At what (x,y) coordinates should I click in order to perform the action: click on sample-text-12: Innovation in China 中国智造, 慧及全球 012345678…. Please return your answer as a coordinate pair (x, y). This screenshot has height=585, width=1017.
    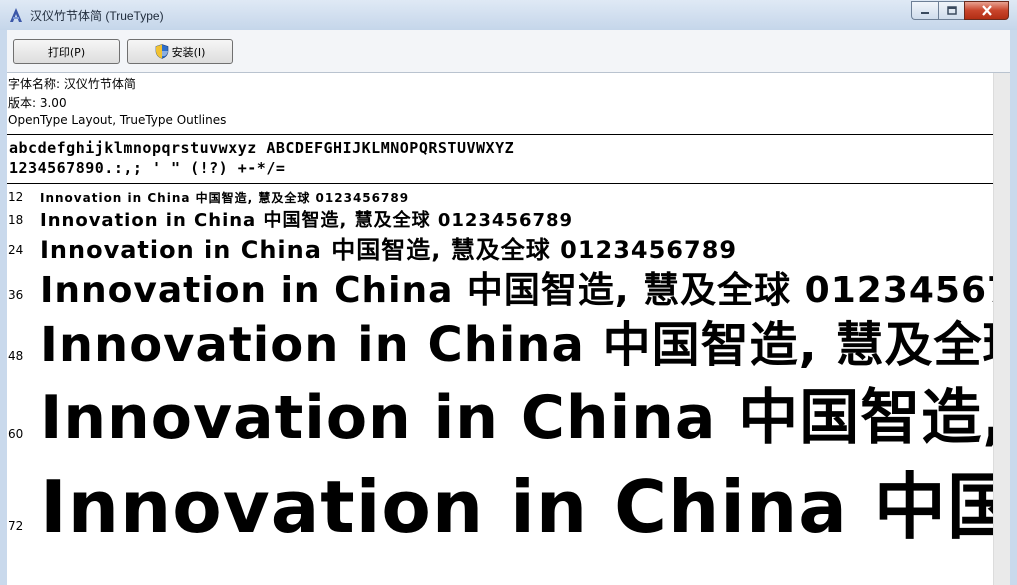
    Looking at the image, I should click on (225, 198).